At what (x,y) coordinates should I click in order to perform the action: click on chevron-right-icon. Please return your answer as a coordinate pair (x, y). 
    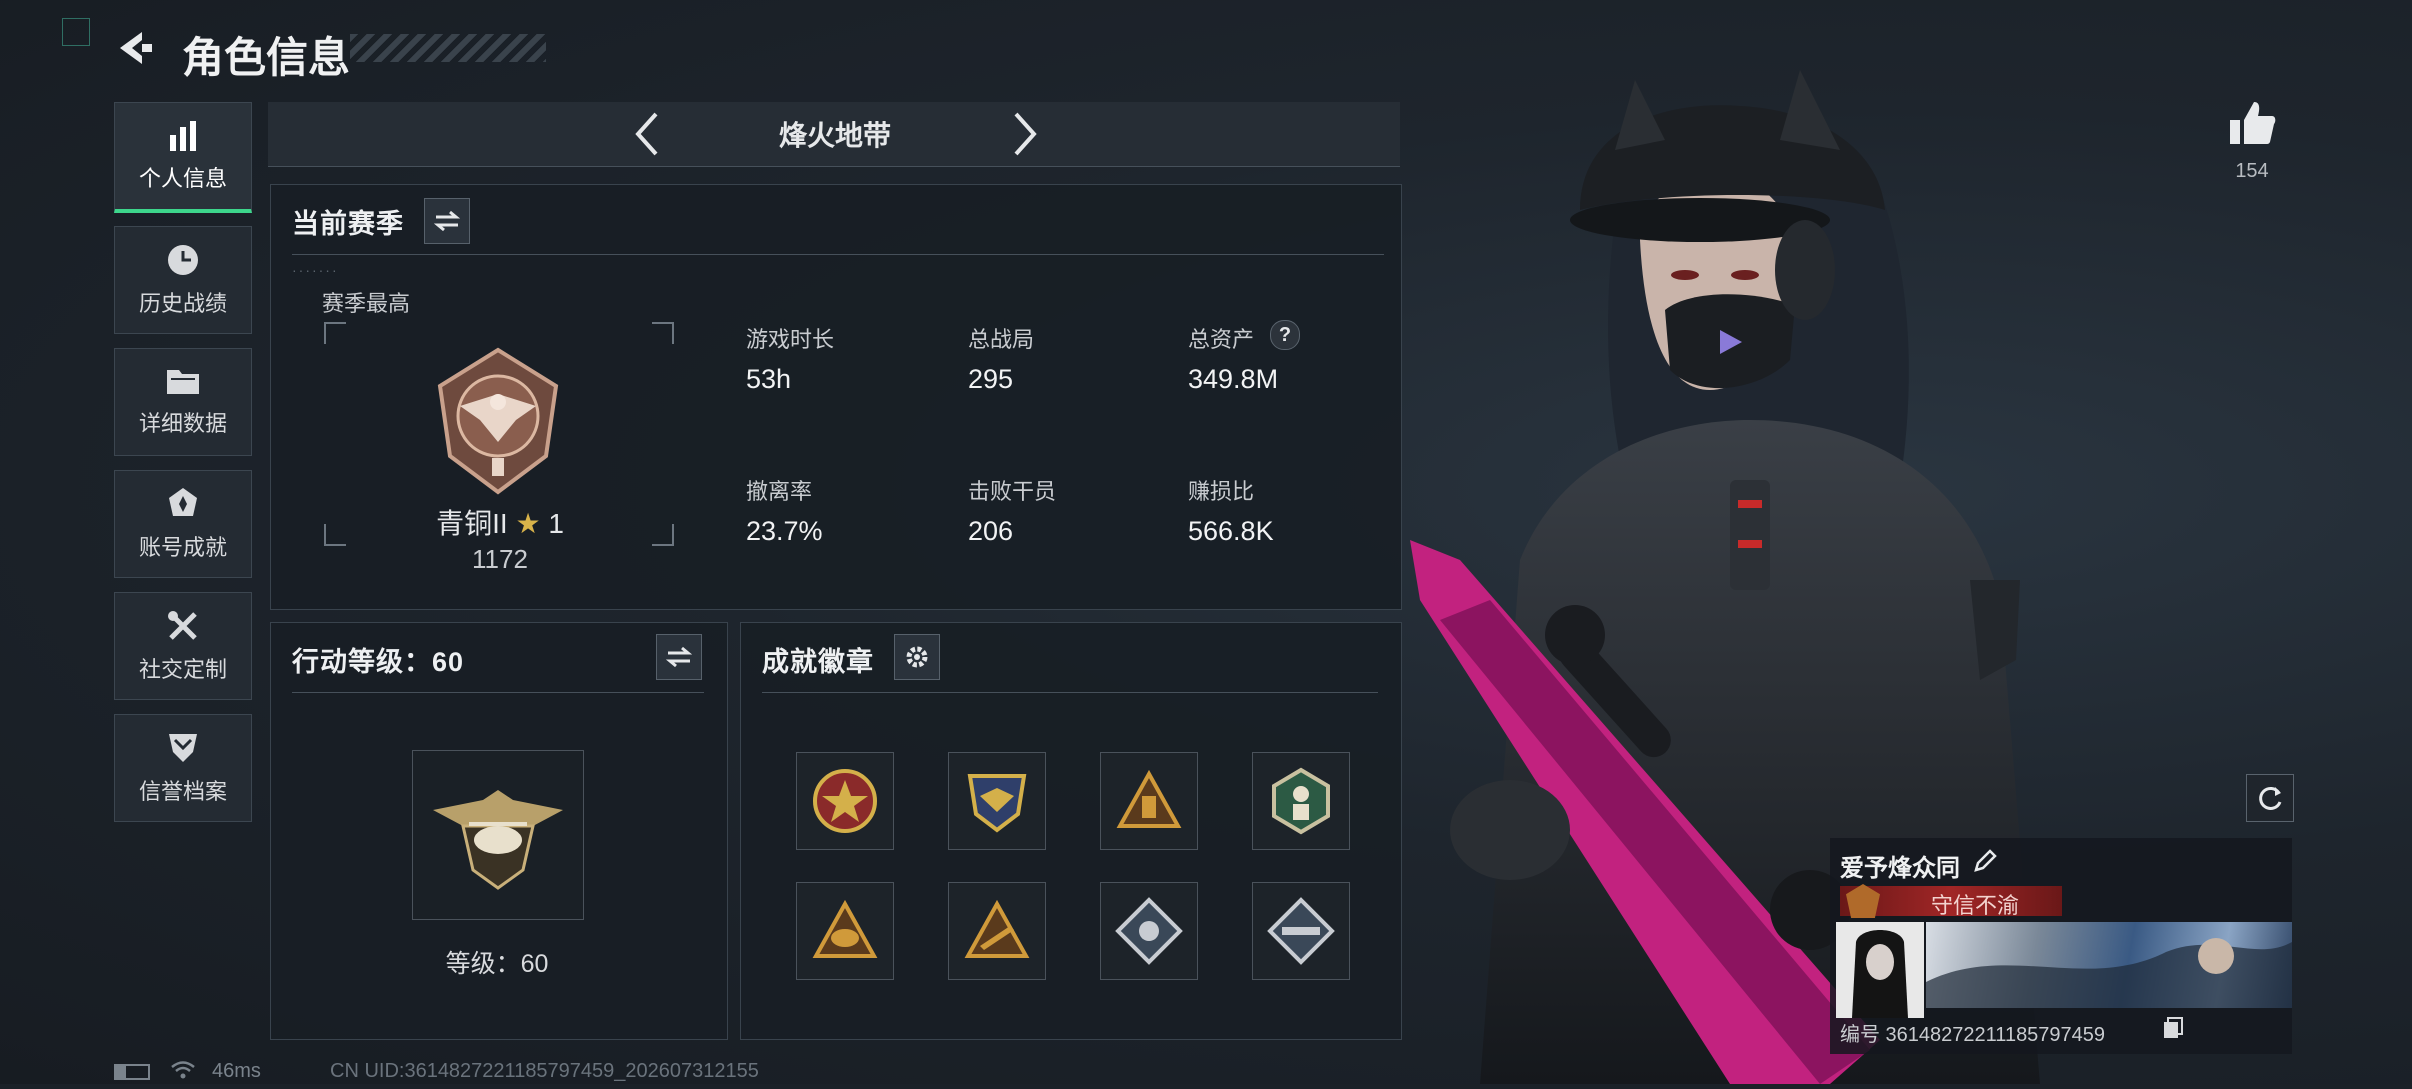
    Looking at the image, I should click on (1025, 134).